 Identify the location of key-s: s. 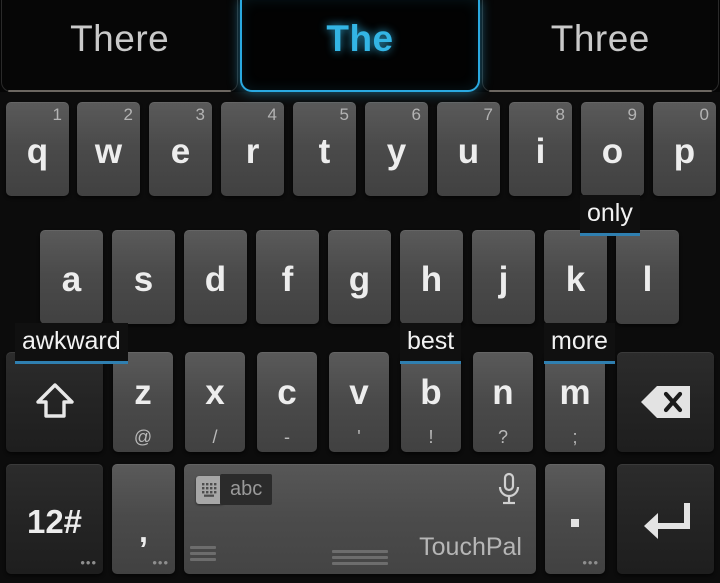
(143, 277).